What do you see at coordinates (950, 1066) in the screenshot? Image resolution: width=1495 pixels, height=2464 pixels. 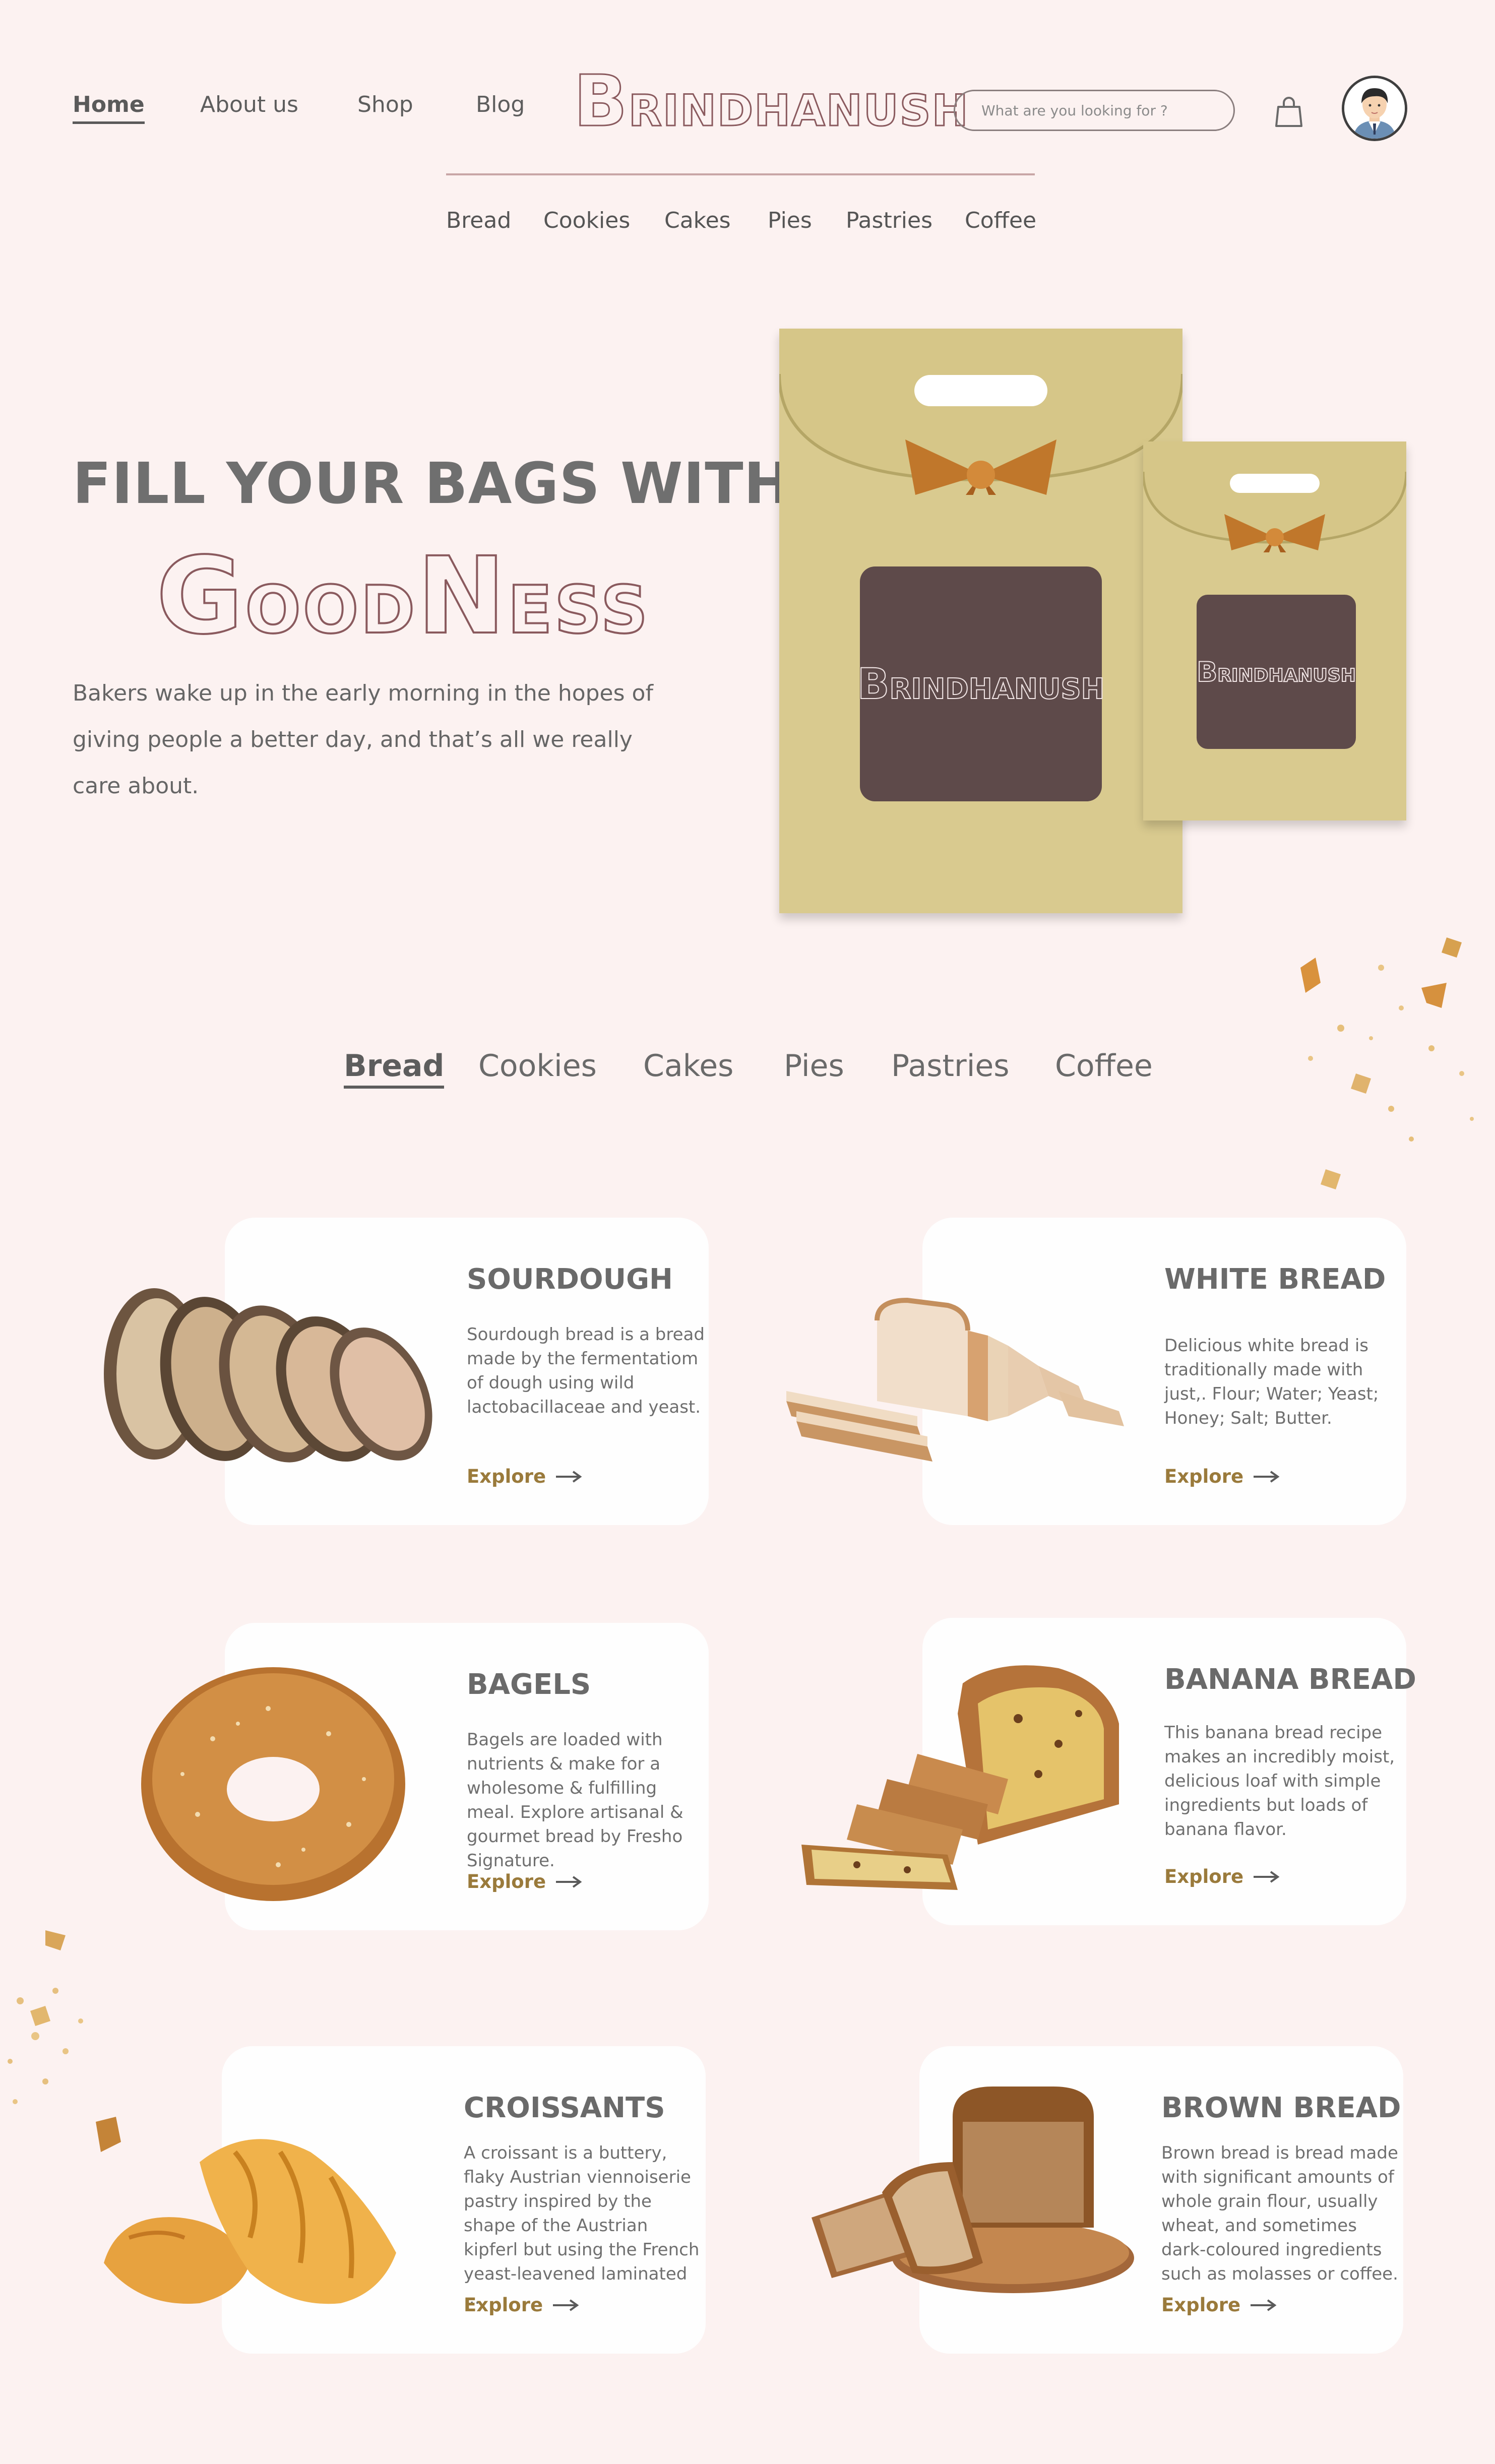 I see `category-tab-pastries: Pastries` at bounding box center [950, 1066].